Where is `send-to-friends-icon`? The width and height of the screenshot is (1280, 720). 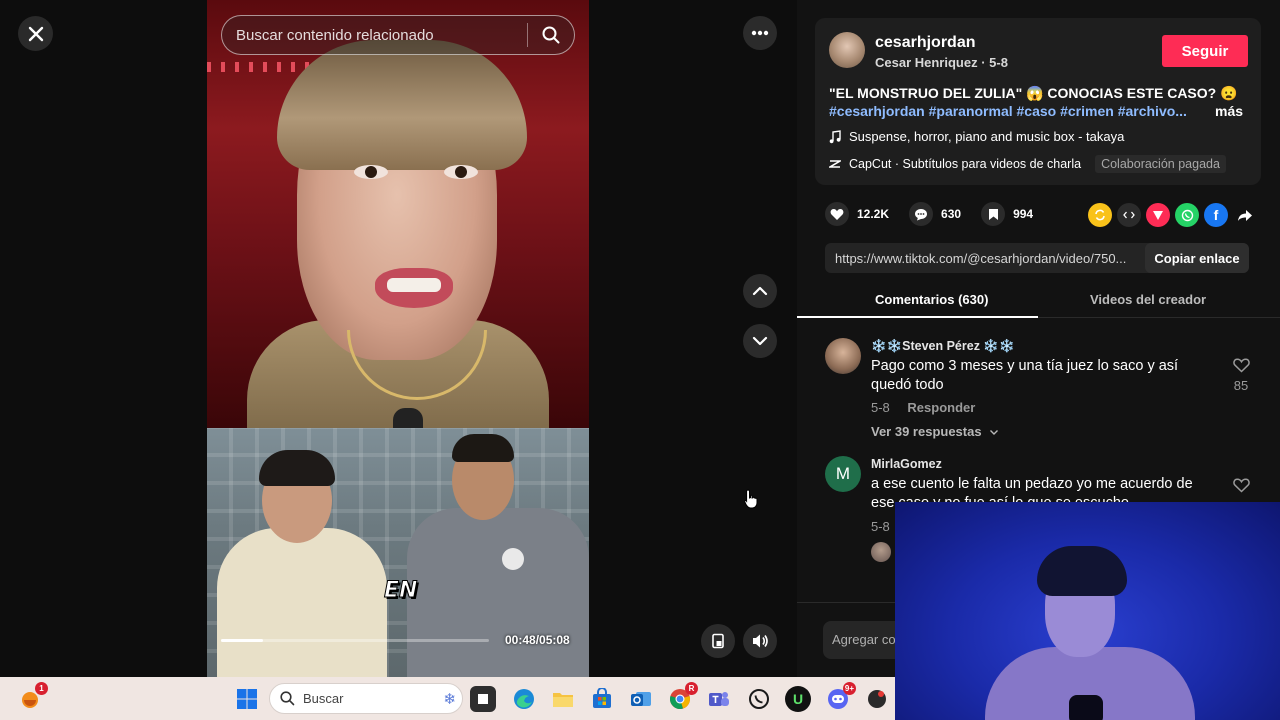
send-to-friends-icon is located at coordinates (1158, 215).